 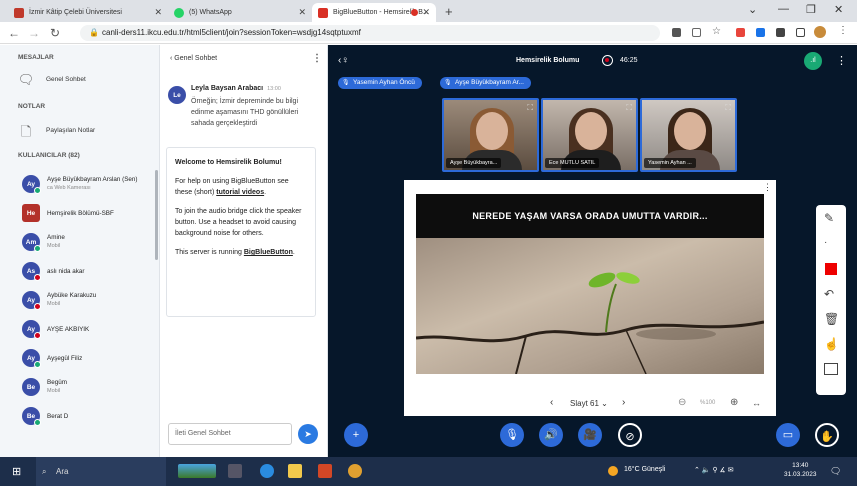 I want to click on bigbluebutton-link: BigBlueButton, so click(x=268, y=252).